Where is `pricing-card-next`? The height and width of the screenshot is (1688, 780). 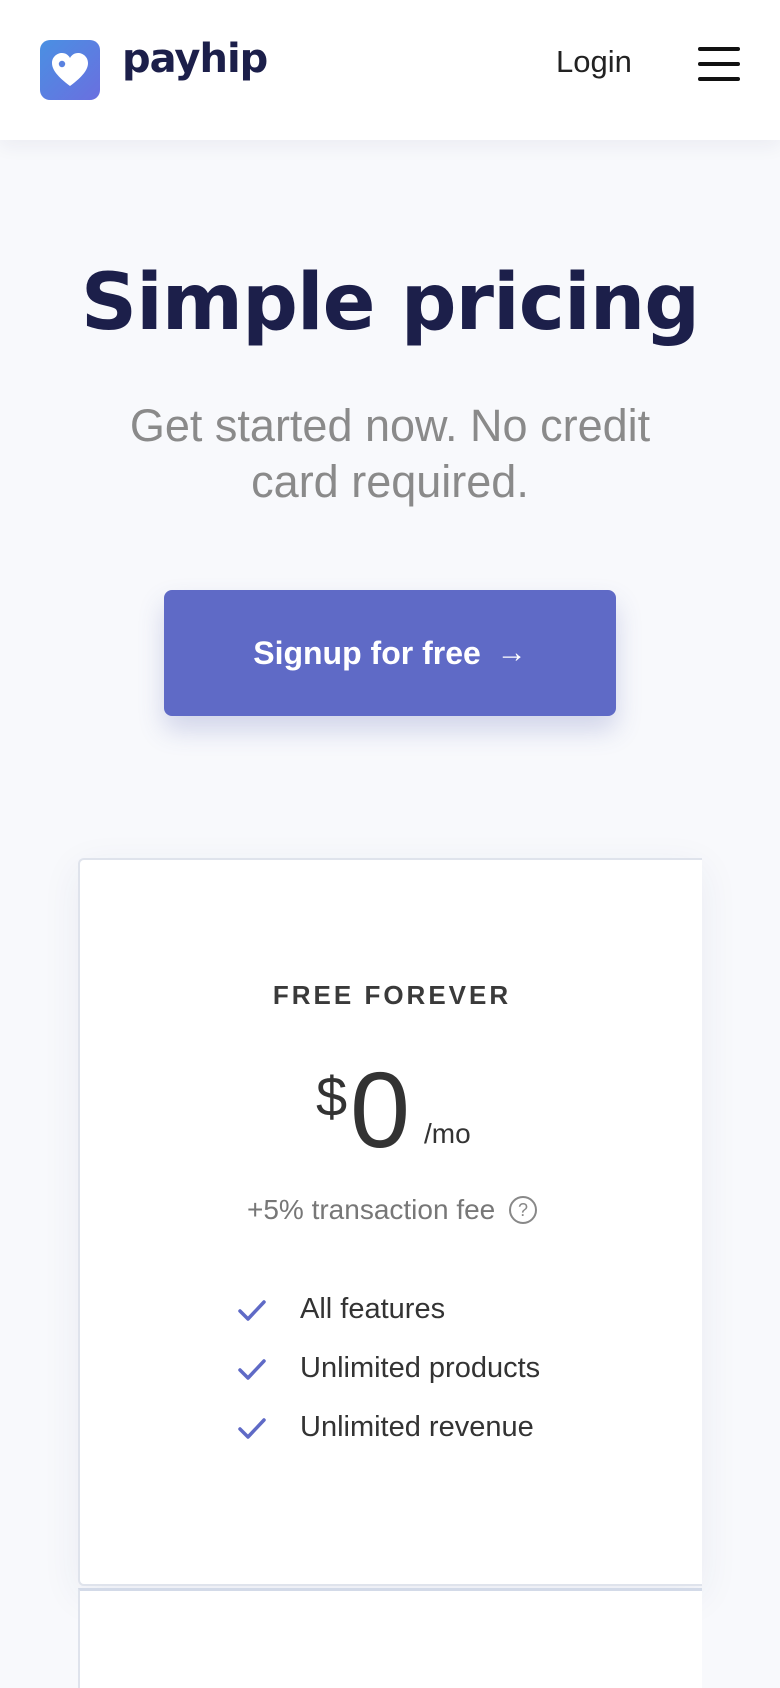
pricing-card-next is located at coordinates (390, 1638).